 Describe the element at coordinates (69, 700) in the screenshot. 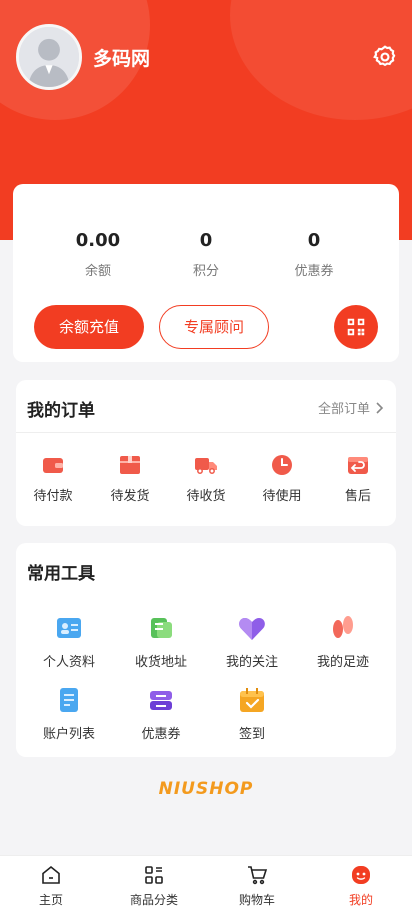

I see `account-list-icon` at that location.